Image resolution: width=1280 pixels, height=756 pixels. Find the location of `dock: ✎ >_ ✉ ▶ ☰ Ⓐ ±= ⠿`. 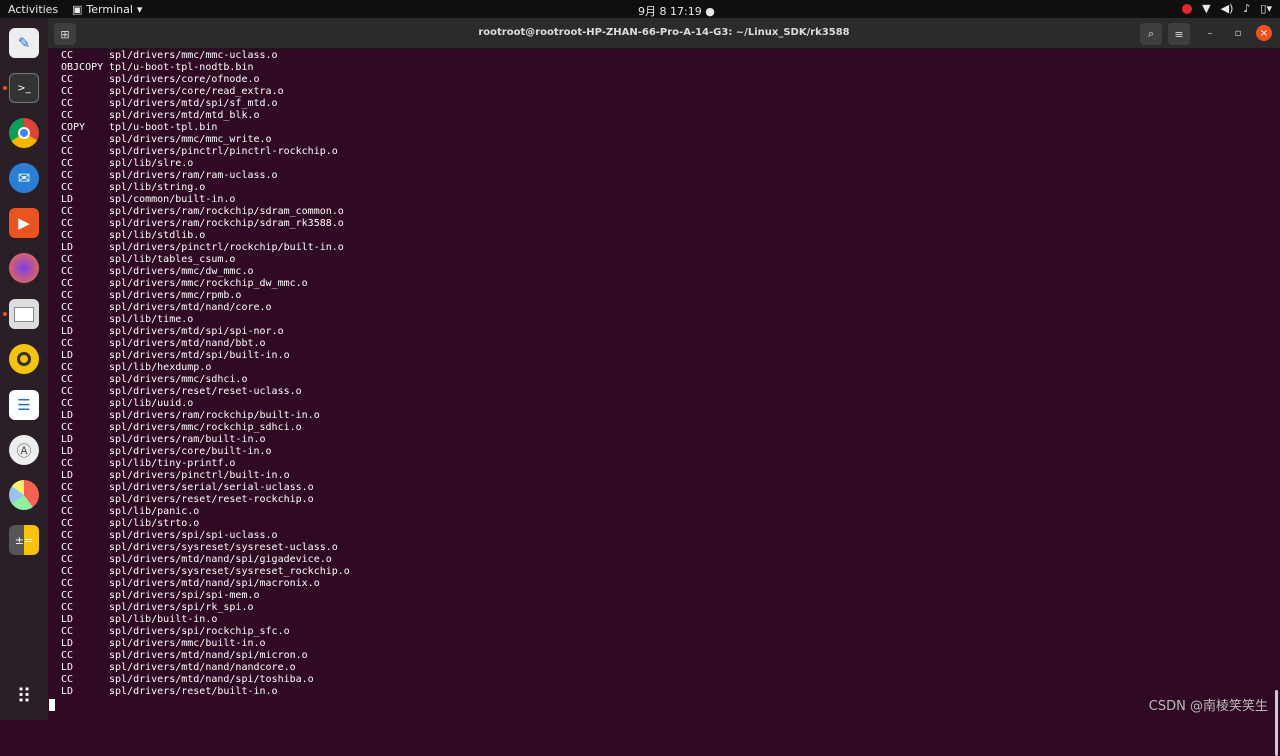

dock: ✎ >_ ✉ ▶ ☰ Ⓐ ±= ⠿ is located at coordinates (24, 369).